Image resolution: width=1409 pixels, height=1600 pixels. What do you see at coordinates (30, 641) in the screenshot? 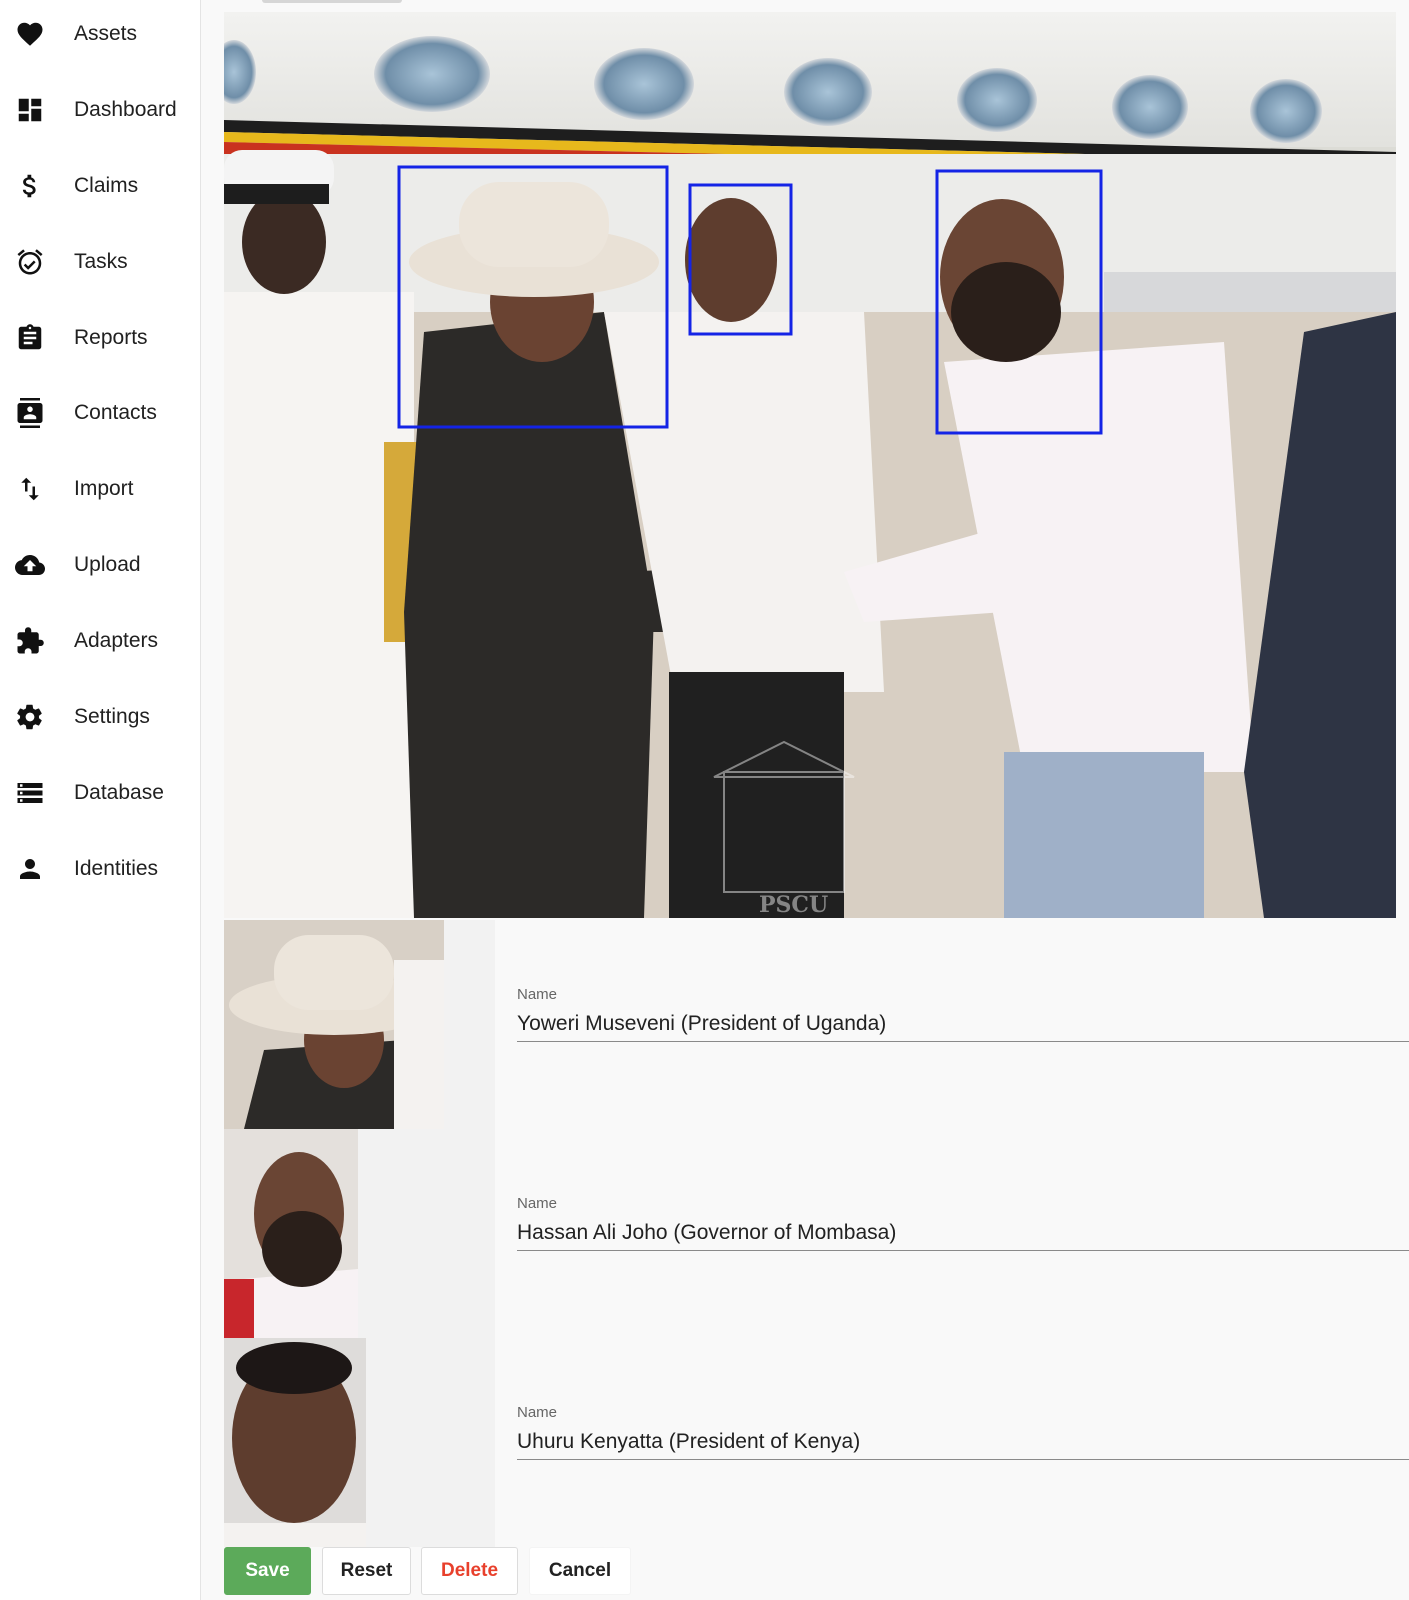
I see `puzzle-icon` at bounding box center [30, 641].